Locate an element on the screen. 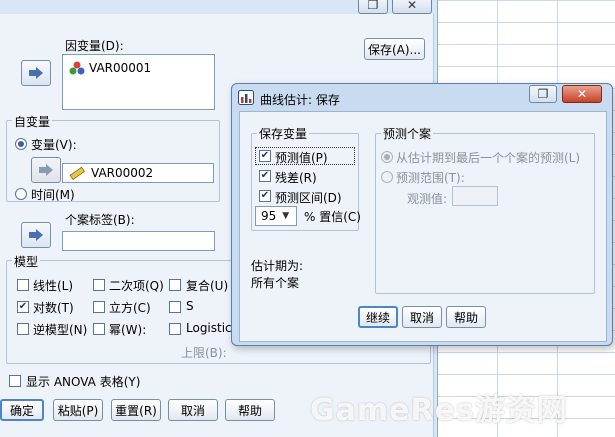  dependent-label: 因变量(D): is located at coordinates (94, 46).